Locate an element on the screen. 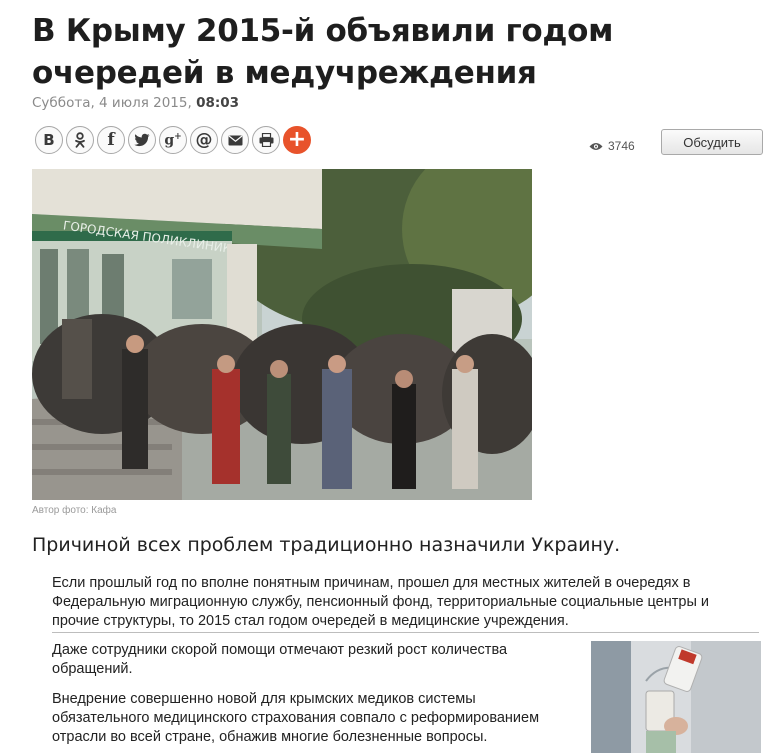 The height and width of the screenshot is (753, 777). view-counter: 3746 is located at coordinates (612, 146).